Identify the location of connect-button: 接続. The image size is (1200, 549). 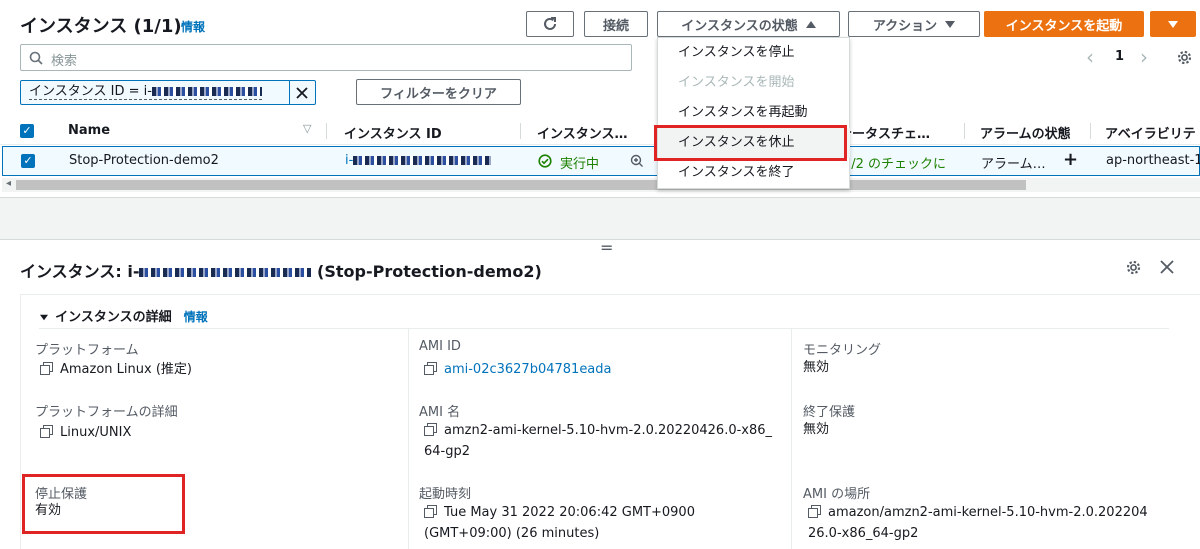
(616, 24).